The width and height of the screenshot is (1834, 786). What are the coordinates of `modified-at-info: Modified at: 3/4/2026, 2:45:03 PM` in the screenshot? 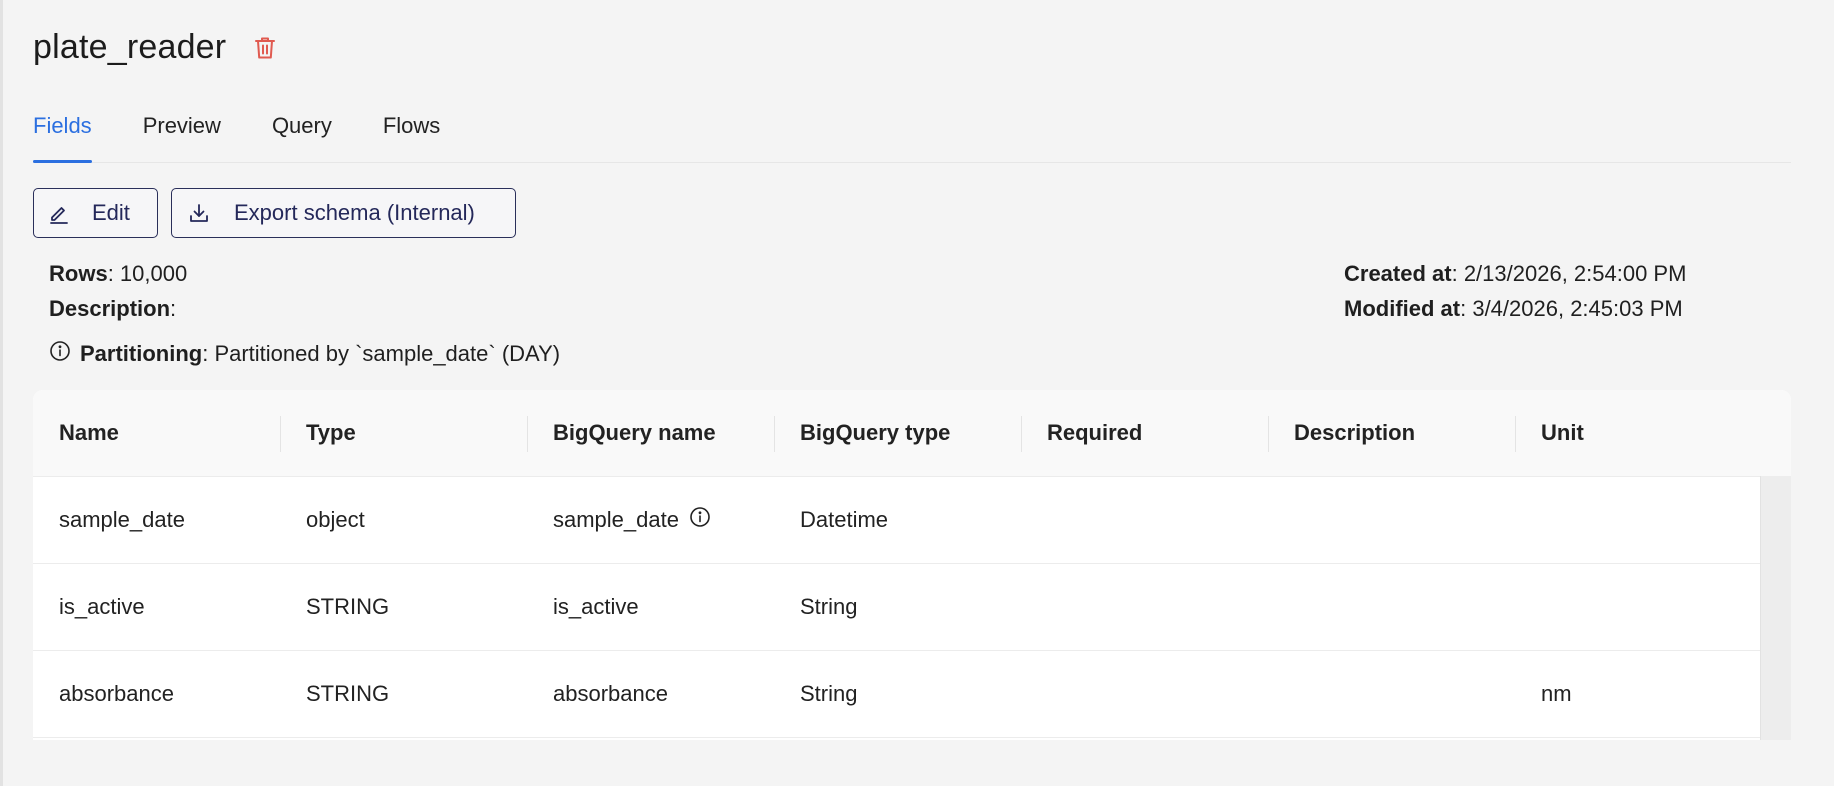 It's located at (1513, 308).